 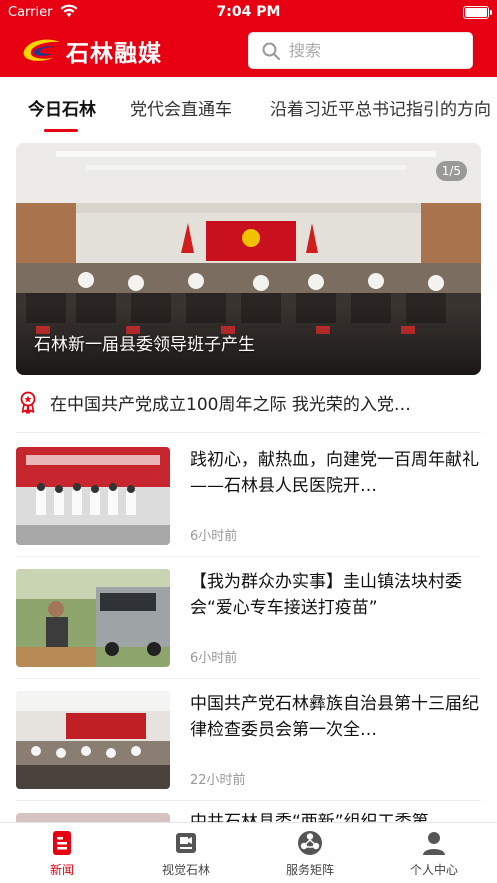 I want to click on search-icon, so click(x=271, y=51).